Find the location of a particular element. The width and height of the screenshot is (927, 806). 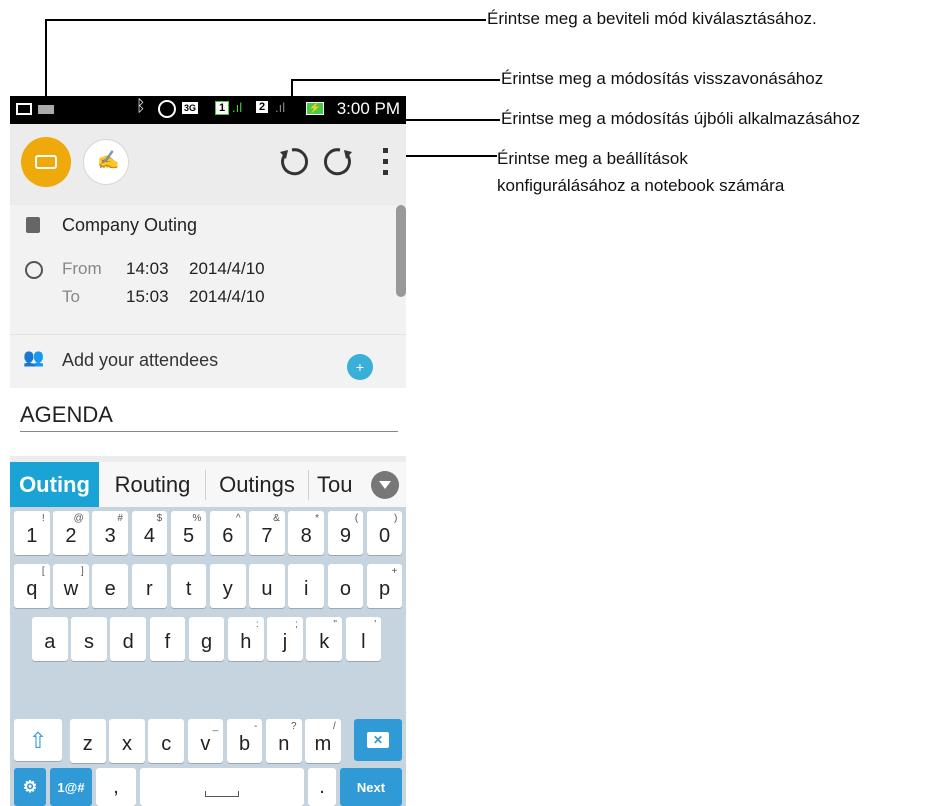

key-secondary-label: $ is located at coordinates (159, 518).